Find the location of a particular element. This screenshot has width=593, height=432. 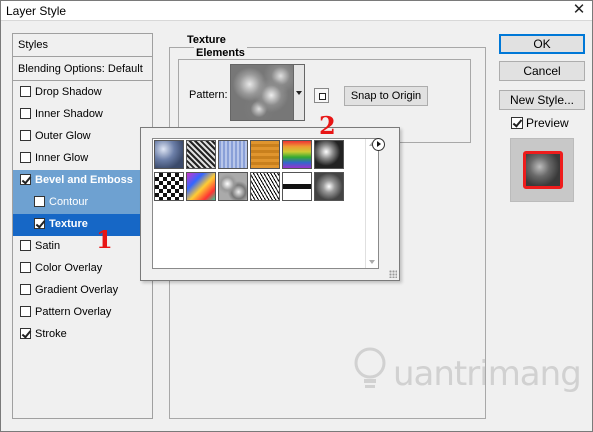

preview-thumbnail is located at coordinates (543, 170).